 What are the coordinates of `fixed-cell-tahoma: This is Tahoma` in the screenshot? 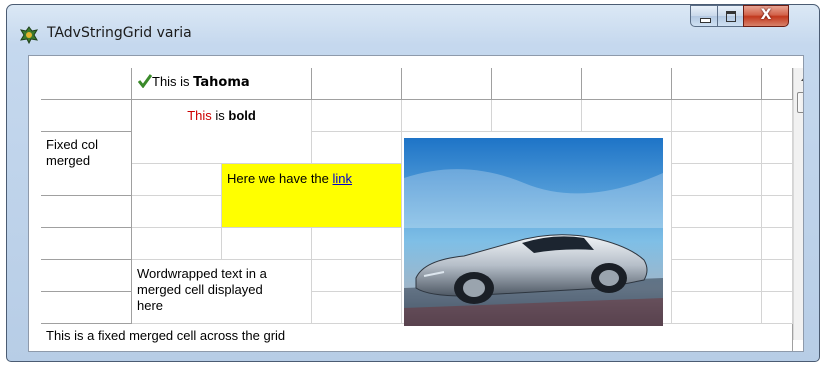 It's located at (222, 84).